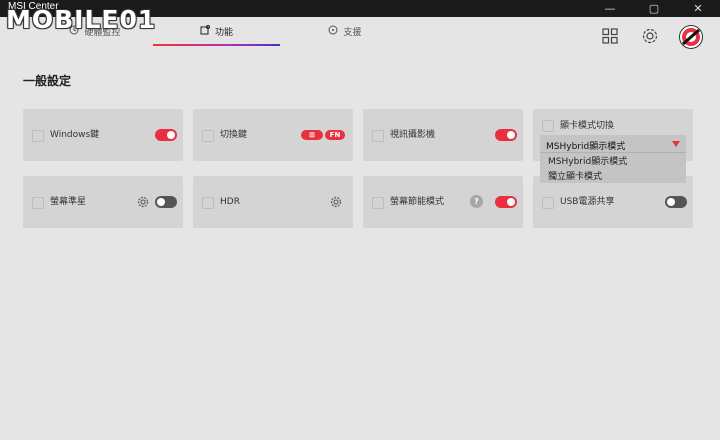 Image resolution: width=720 pixels, height=440 pixels. I want to click on card-label: 螢幕準星, so click(68, 202).